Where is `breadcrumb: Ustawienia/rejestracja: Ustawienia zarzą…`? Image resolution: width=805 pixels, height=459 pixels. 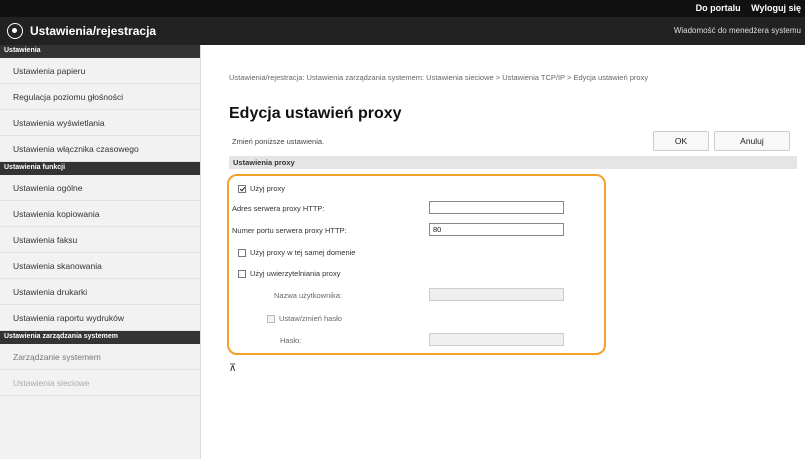
breadcrumb: Ustawienia/rejestracja: Ustawienia zarzą… is located at coordinates (439, 77).